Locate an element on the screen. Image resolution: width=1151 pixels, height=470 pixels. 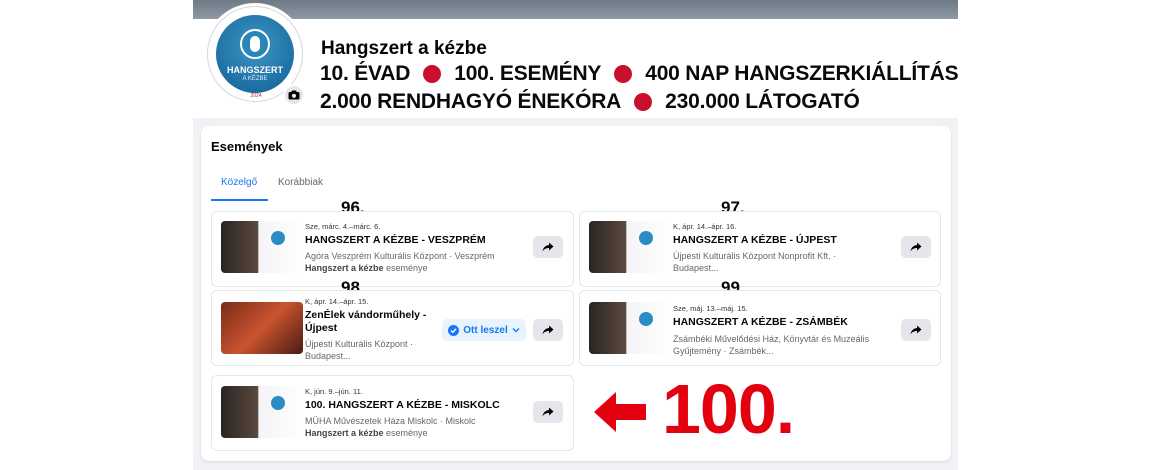
logo-circle: HANGSZERT A KÉZBE is located at coordinates (255, 54).